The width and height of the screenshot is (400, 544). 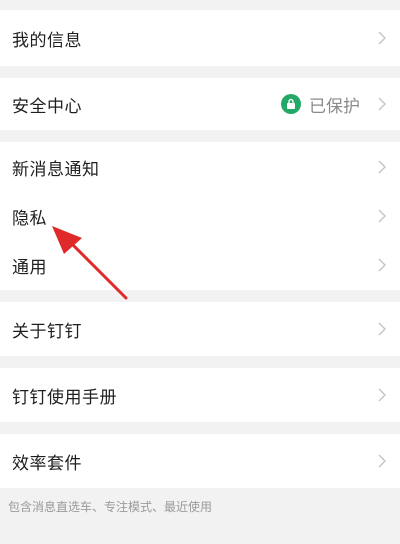 What do you see at coordinates (200, 167) in the screenshot?
I see `new-message-notify-row: 新消息通知` at bounding box center [200, 167].